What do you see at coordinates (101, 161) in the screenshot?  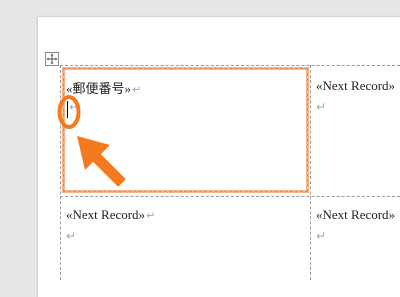 I see `pointer-arrow-icon` at bounding box center [101, 161].